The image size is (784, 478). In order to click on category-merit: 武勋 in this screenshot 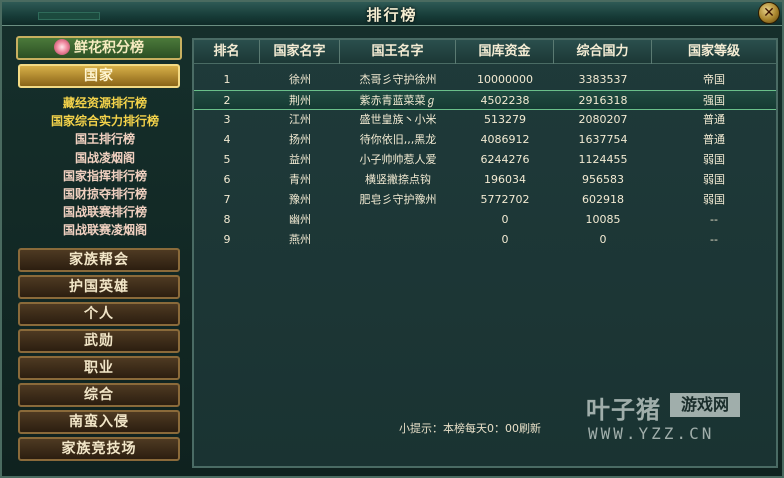, I will do `click(99, 341)`.